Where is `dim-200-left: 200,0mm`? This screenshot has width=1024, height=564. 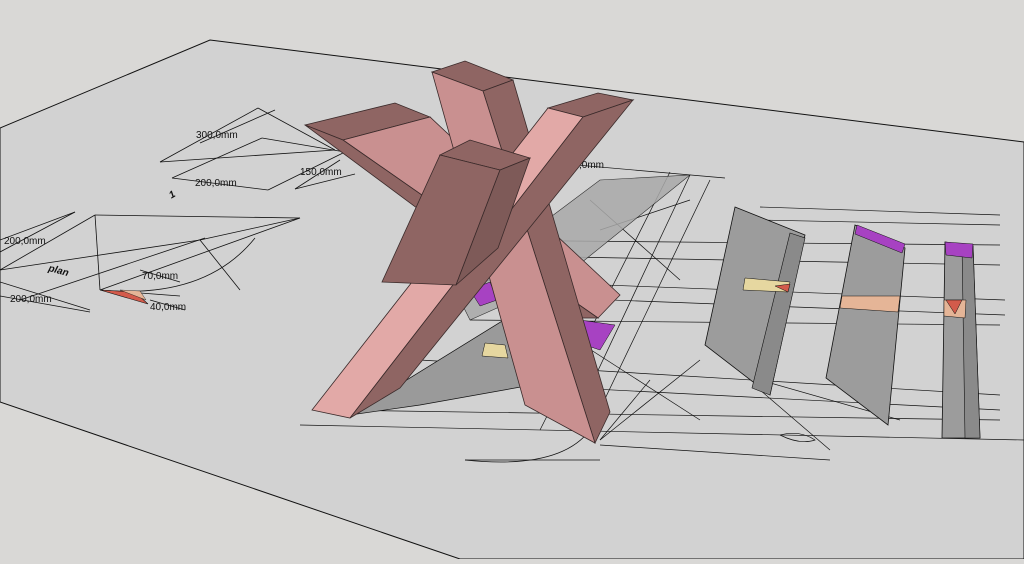 dim-200-left: 200,0mm is located at coordinates (25, 241).